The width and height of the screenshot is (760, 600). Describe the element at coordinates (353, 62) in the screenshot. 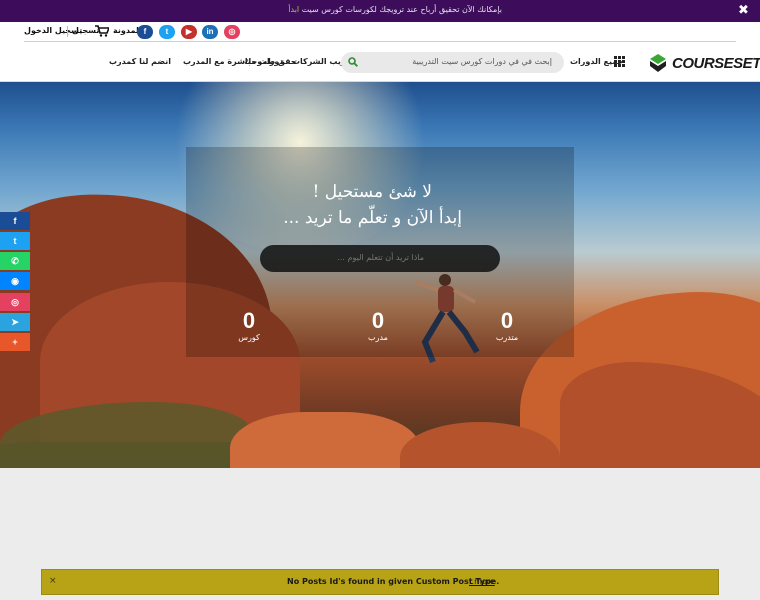

I see `search-icon` at that location.